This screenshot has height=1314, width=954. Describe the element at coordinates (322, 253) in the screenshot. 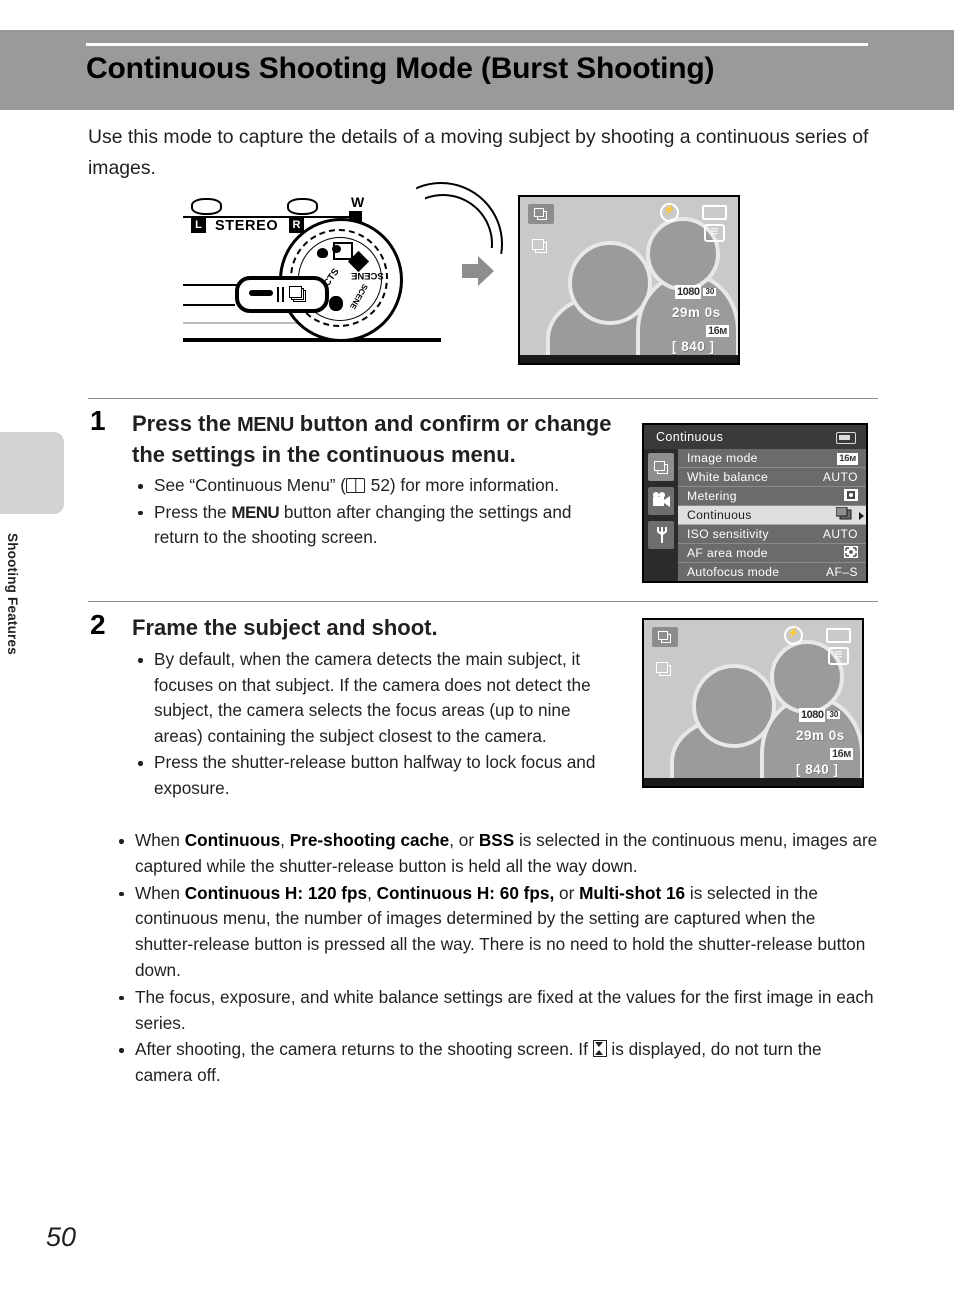

I see `dial-pet-icon` at that location.